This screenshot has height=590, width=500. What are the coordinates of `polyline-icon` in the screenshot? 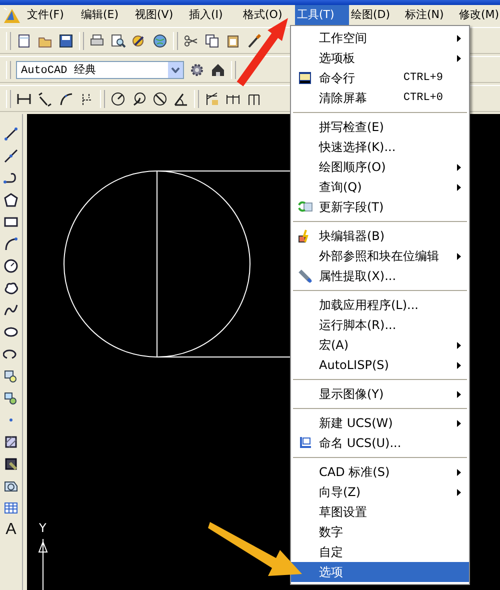 It's located at (11, 178).